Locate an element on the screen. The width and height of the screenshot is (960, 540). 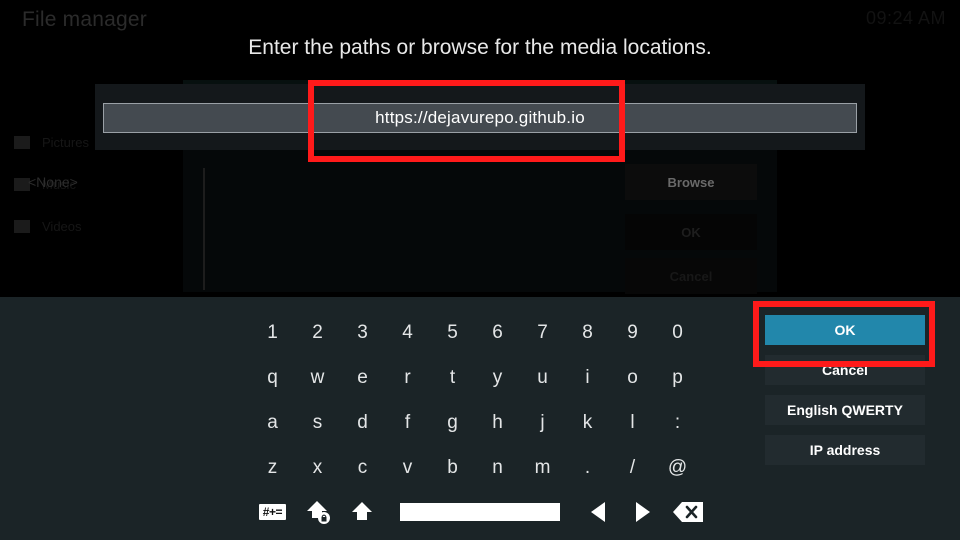
key-at: @ is located at coordinates (677, 467).